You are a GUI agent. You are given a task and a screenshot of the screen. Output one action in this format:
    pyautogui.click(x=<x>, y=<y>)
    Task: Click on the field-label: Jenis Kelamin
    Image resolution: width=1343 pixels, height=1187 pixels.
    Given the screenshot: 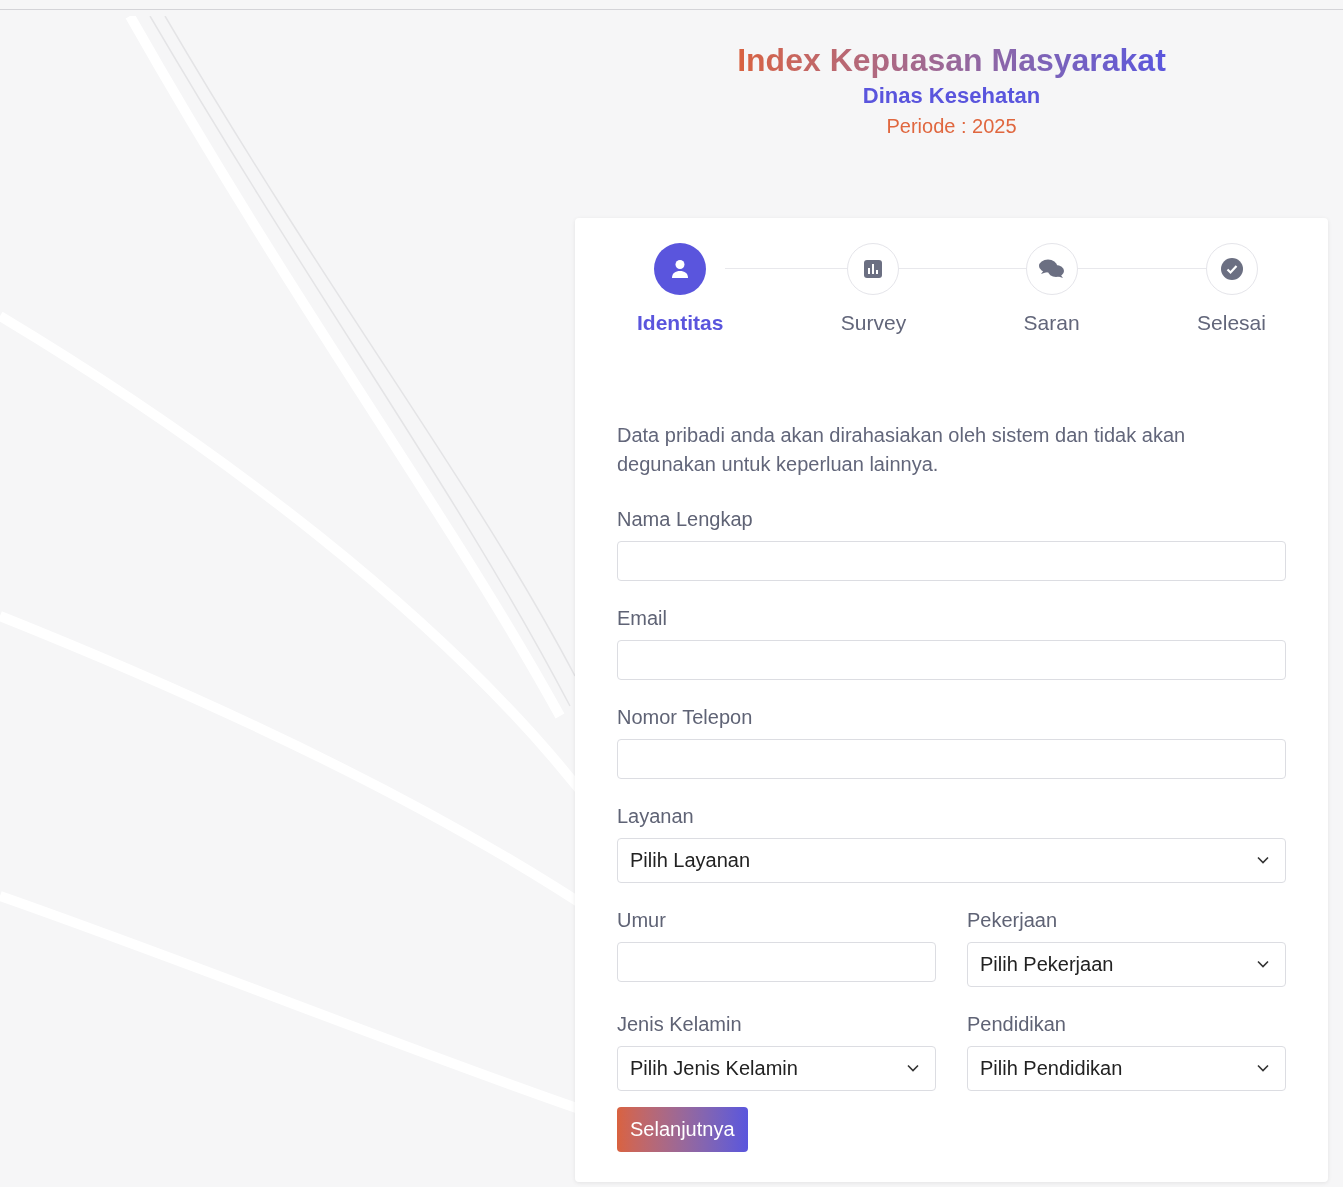 What is the action you would take?
    pyautogui.click(x=680, y=1024)
    